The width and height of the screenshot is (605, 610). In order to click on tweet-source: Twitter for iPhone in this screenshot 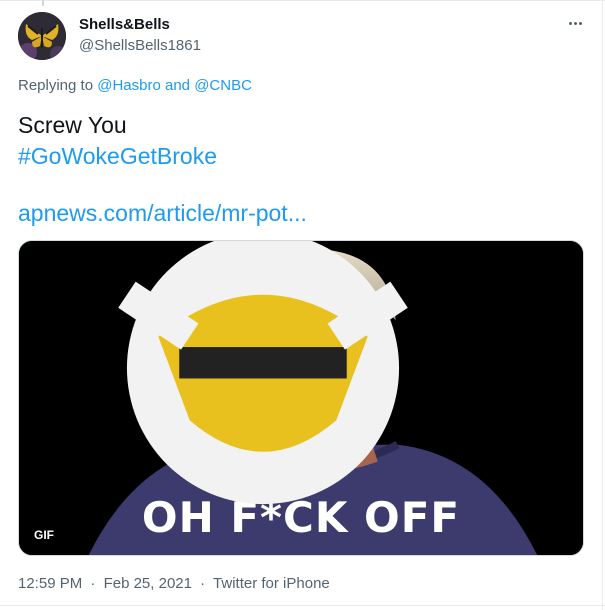, I will do `click(271, 583)`.